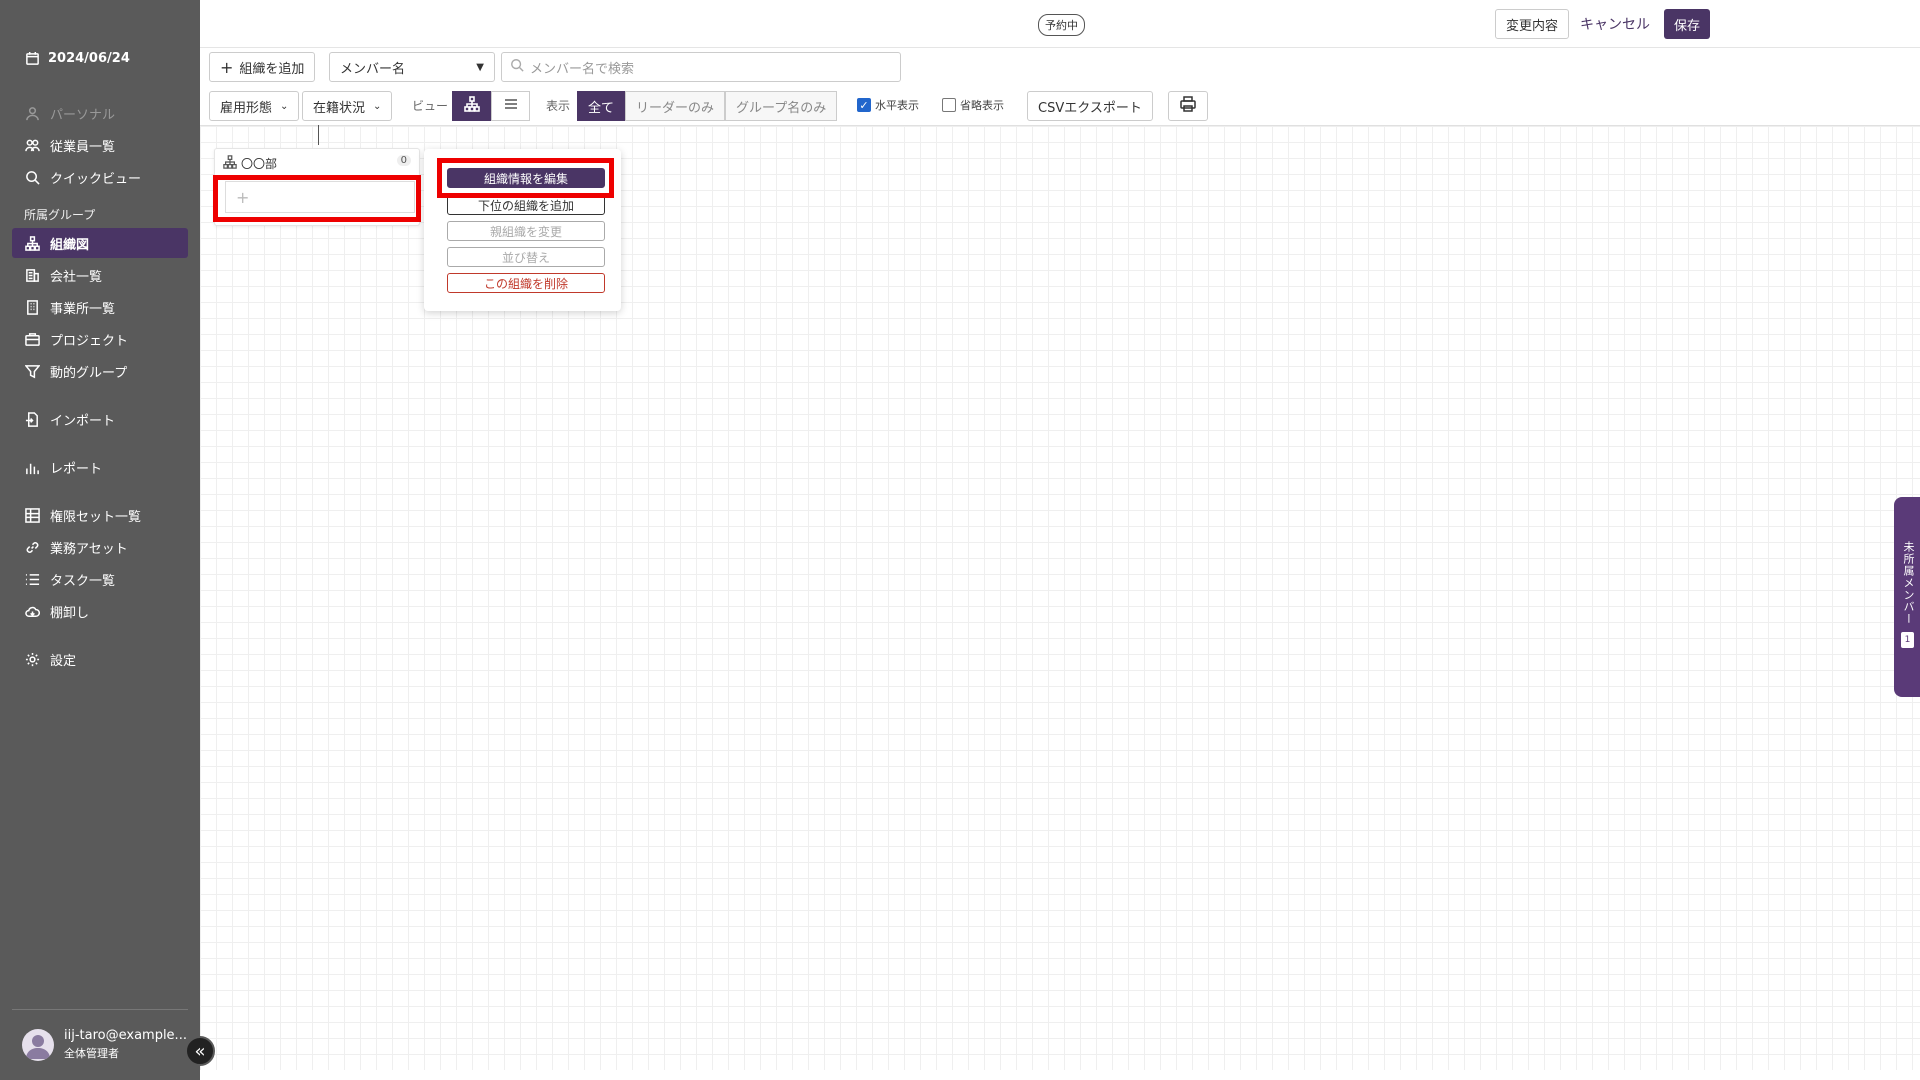  Describe the element at coordinates (32, 307) in the screenshot. I see `office-icon` at that location.